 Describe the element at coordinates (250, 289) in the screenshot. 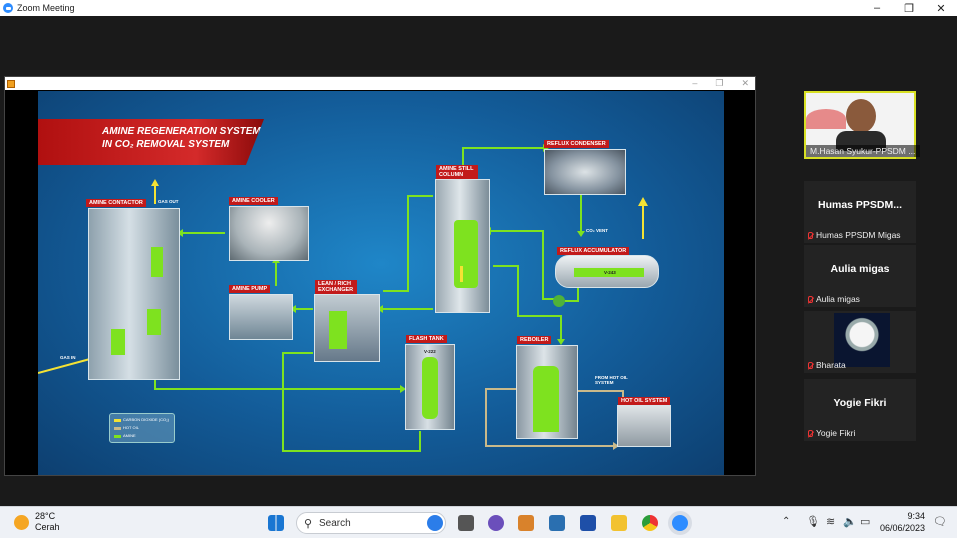

I see `label-amine-pump: AMINE PUMP` at that location.